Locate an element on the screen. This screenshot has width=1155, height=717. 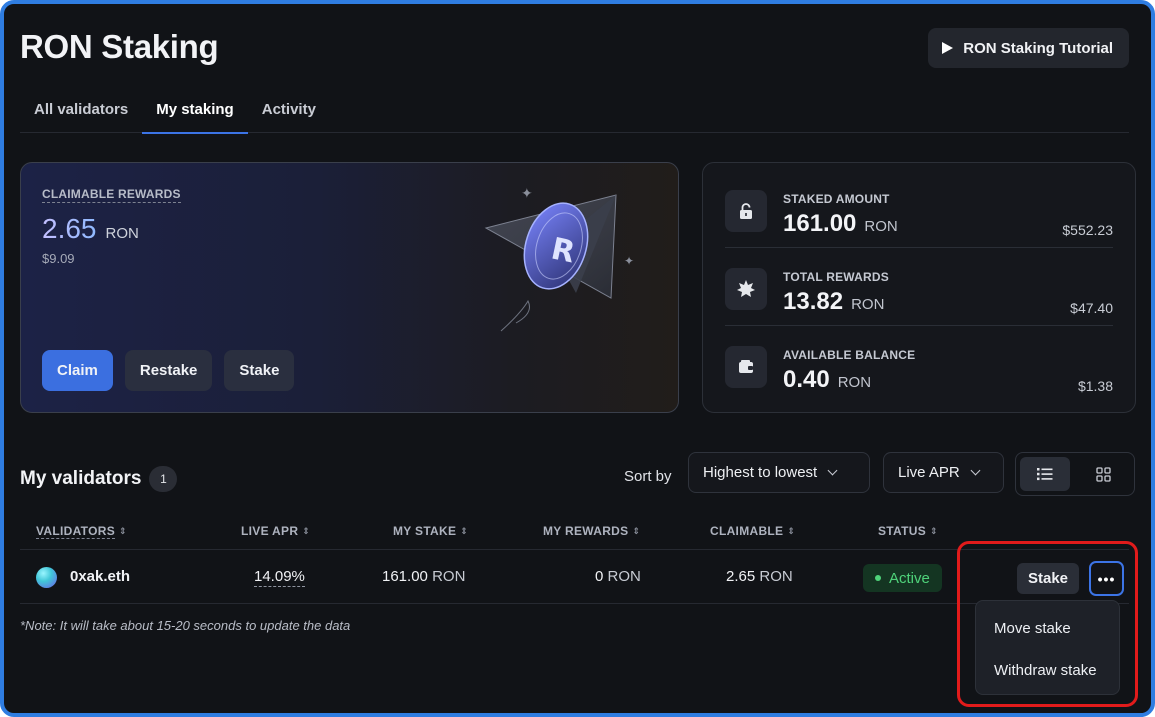
available-balance-unit: RON is located at coordinates (854, 382).